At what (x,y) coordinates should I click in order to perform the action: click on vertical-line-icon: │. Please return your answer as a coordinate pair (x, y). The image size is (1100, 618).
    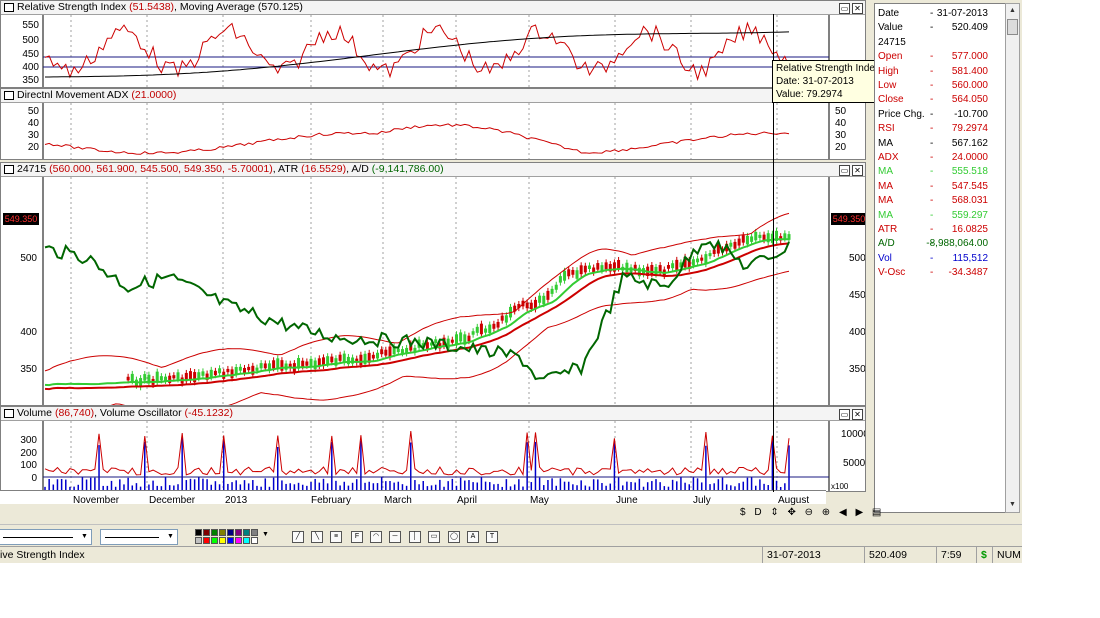
    Looking at the image, I should click on (415, 537).